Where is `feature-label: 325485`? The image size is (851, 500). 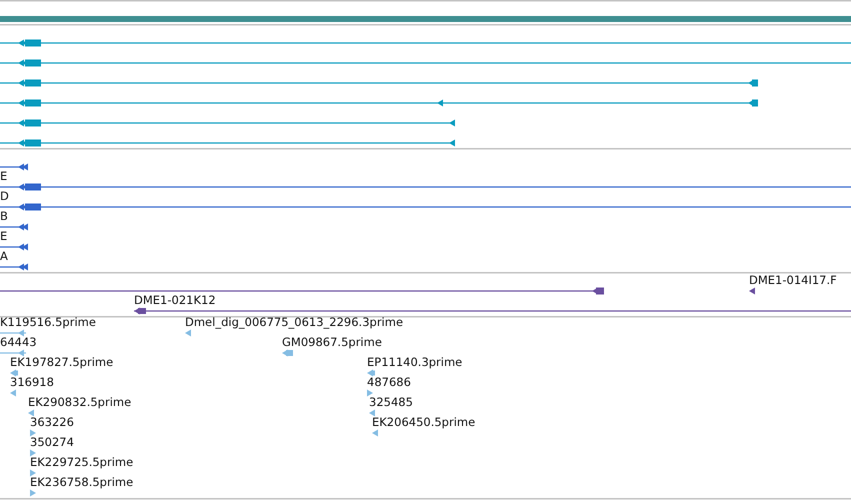 feature-label: 325485 is located at coordinates (391, 402).